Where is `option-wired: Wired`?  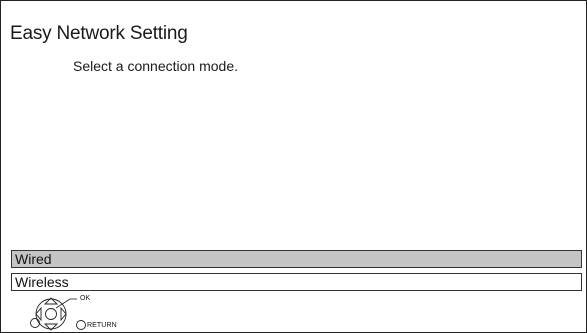
option-wired: Wired is located at coordinates (296, 259).